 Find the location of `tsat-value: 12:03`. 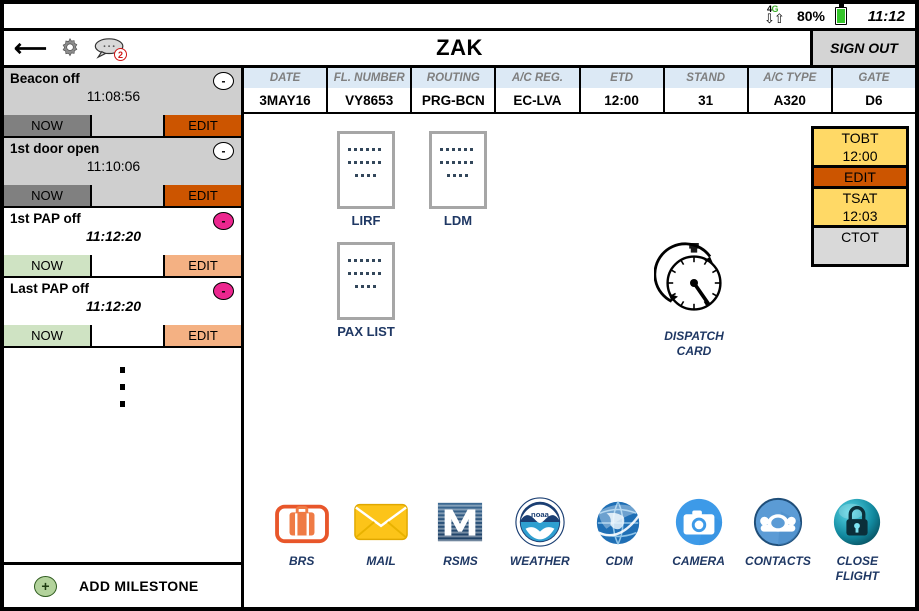

tsat-value: 12:03 is located at coordinates (860, 217).